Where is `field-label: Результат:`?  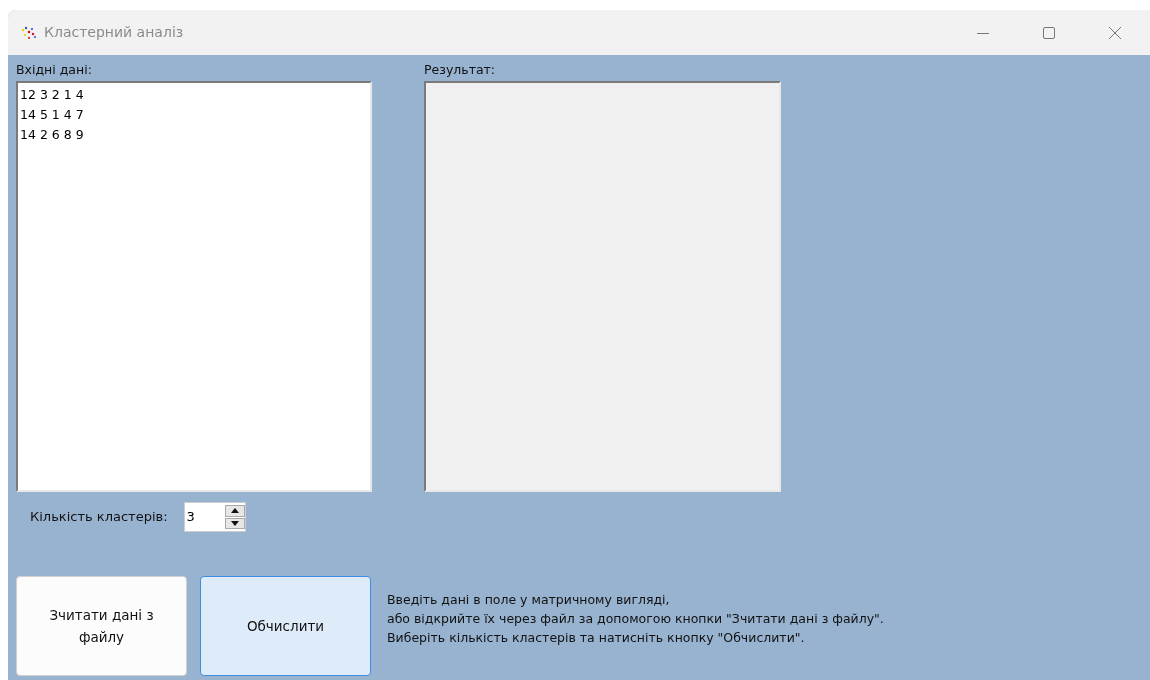 field-label: Результат: is located at coordinates (460, 70).